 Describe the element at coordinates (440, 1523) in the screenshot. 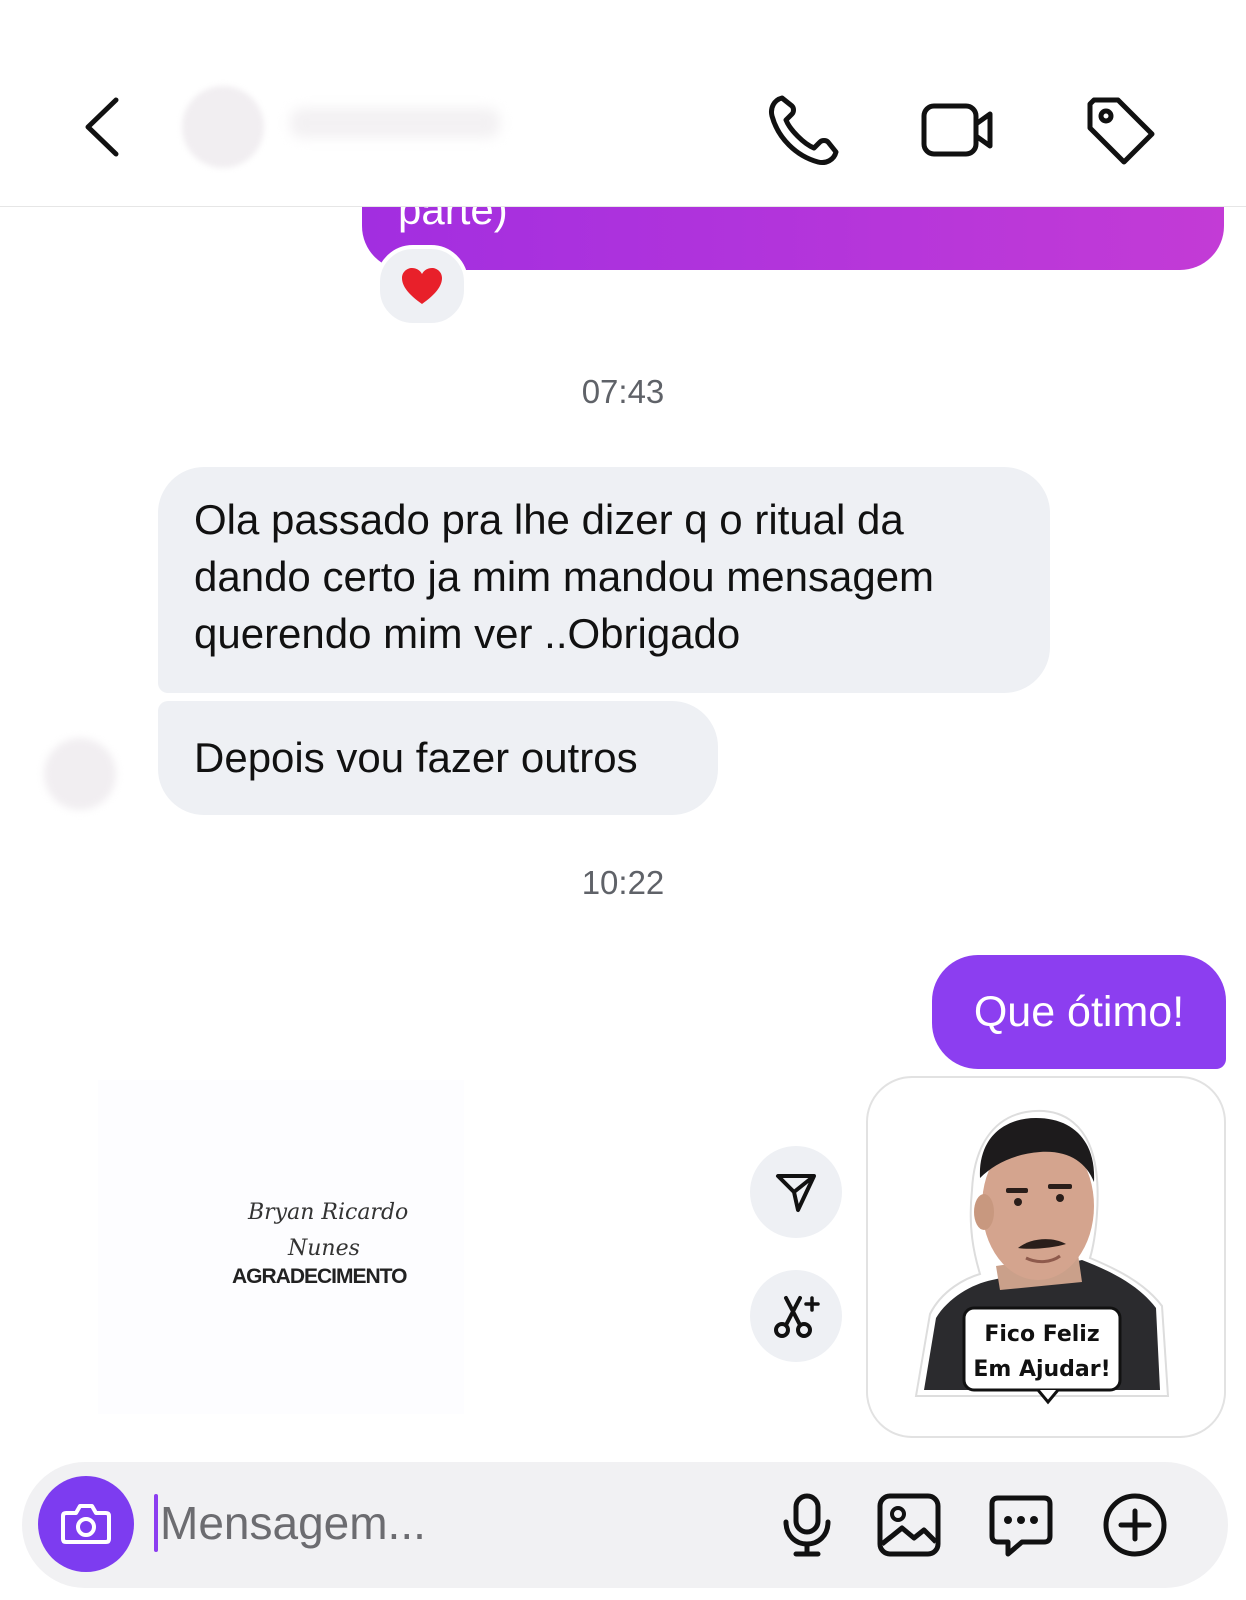

I see `message-input` at that location.